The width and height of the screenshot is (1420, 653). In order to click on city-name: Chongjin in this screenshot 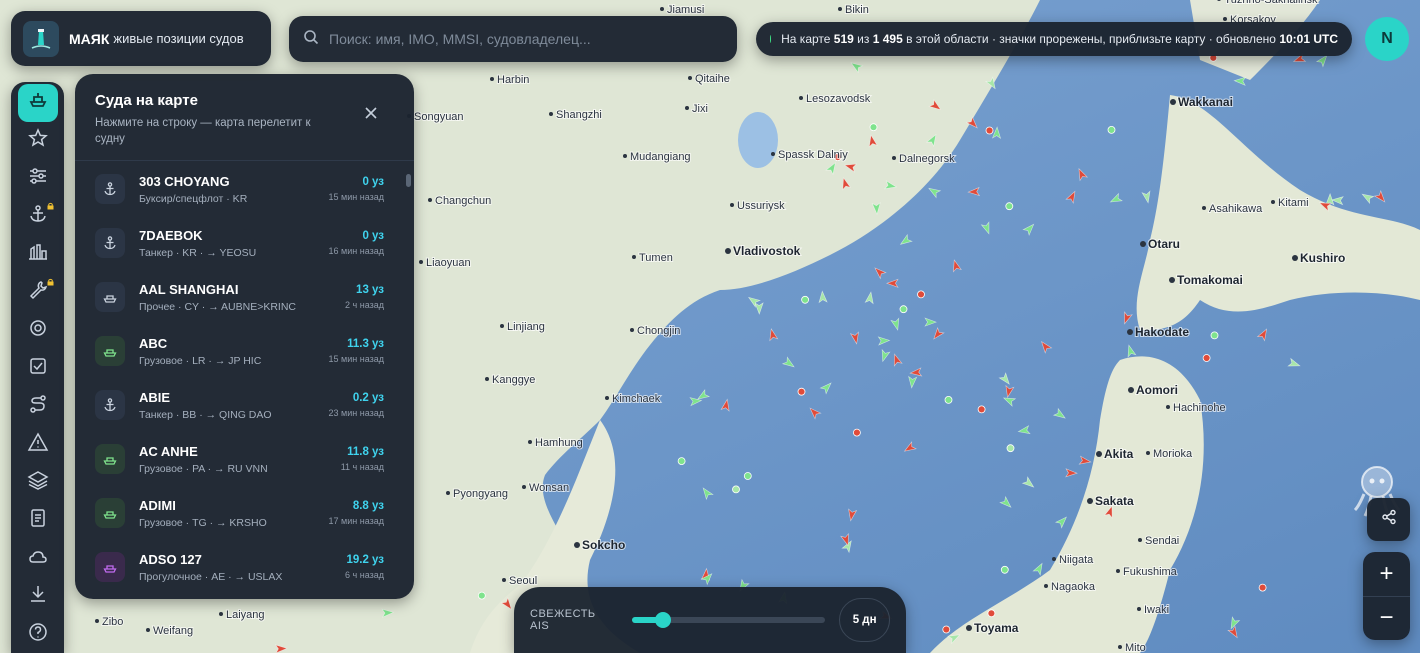, I will do `click(658, 331)`.